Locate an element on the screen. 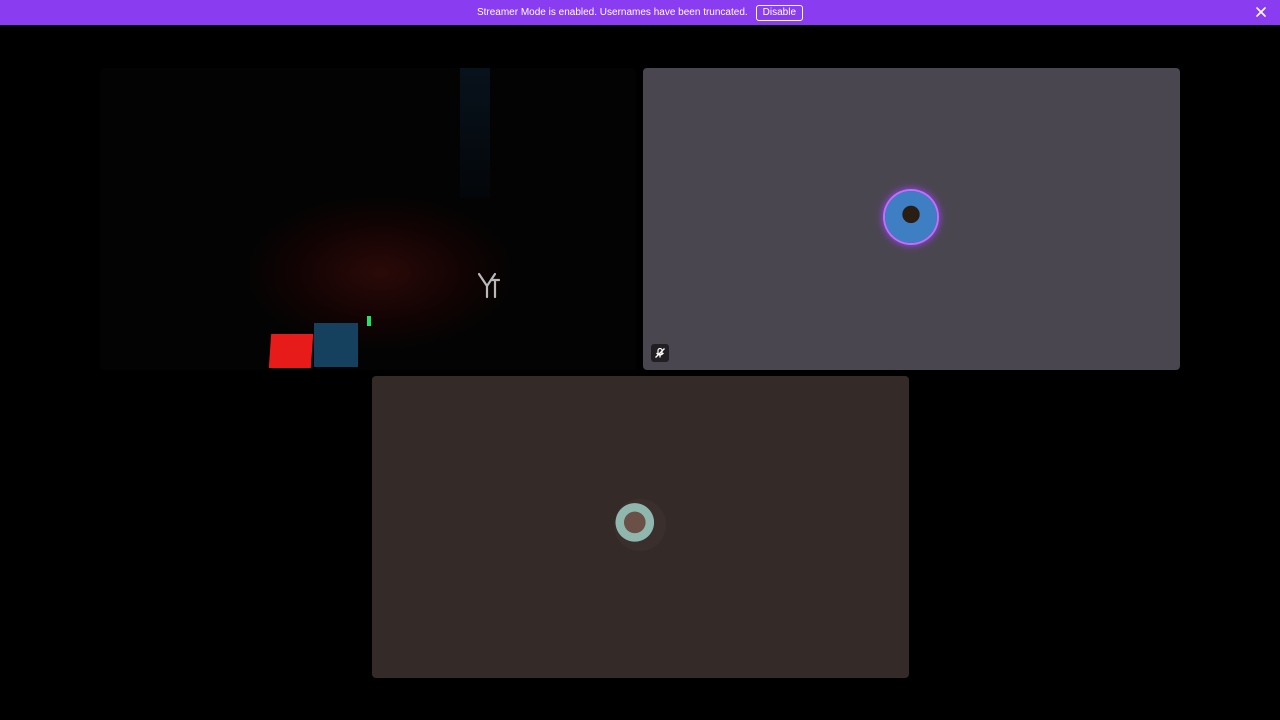  disable-streamer-mode-button: Disable is located at coordinates (779, 12).